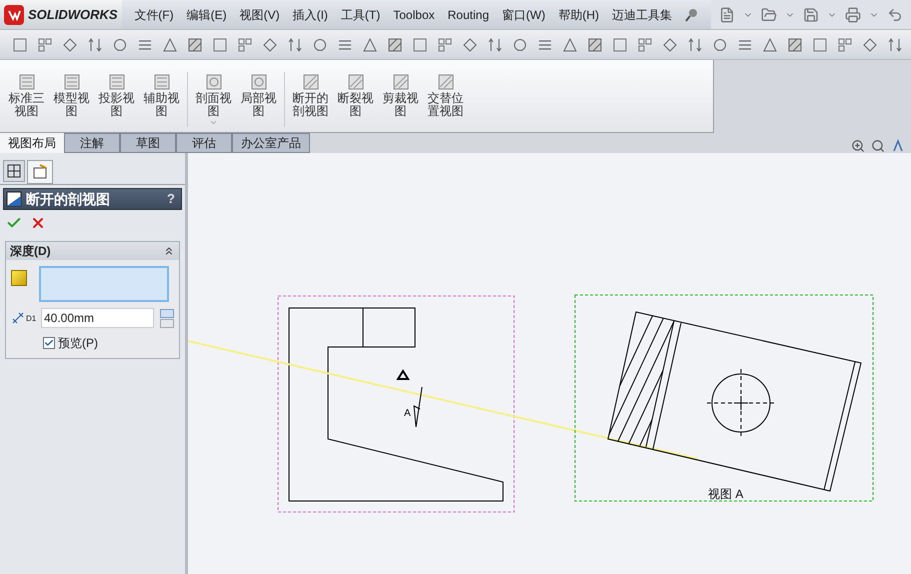 The height and width of the screenshot is (574, 911). What do you see at coordinates (407, 413) in the screenshot?
I see `section-label: A` at bounding box center [407, 413].